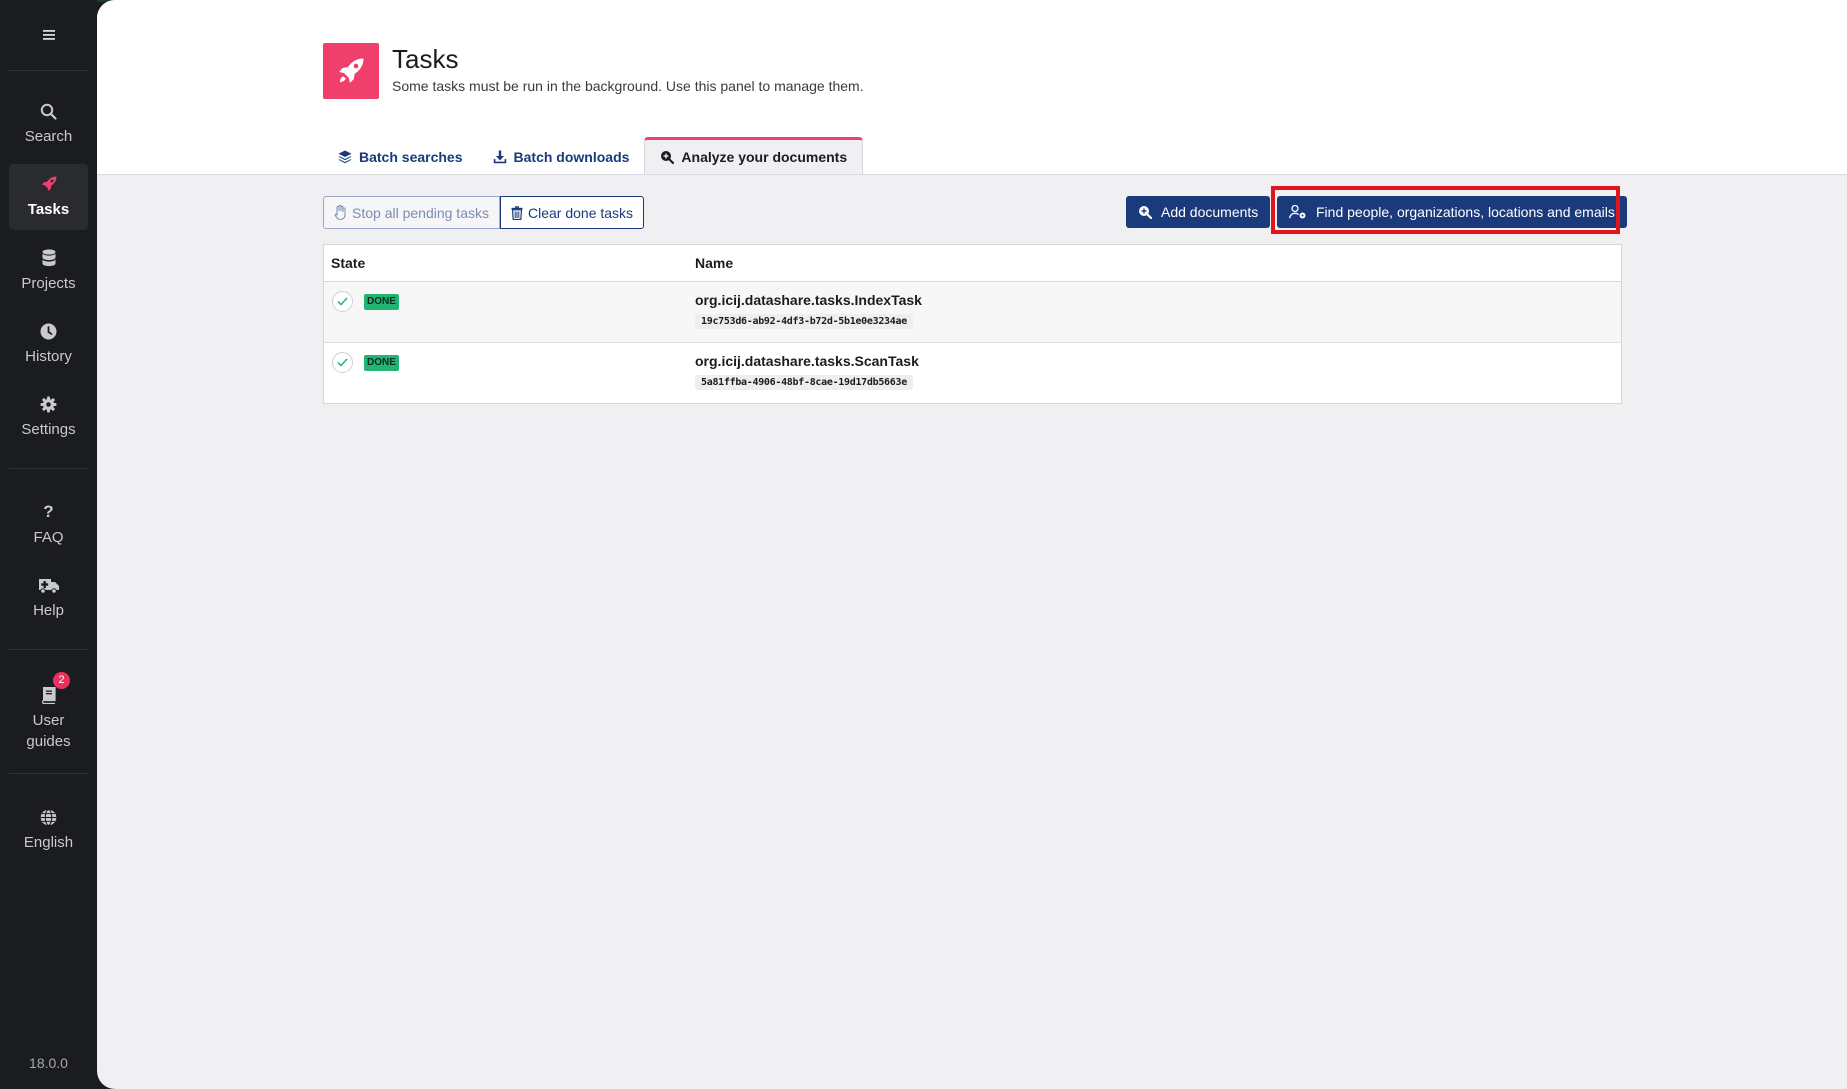  Describe the element at coordinates (517, 212) in the screenshot. I see `trash-icon` at that location.